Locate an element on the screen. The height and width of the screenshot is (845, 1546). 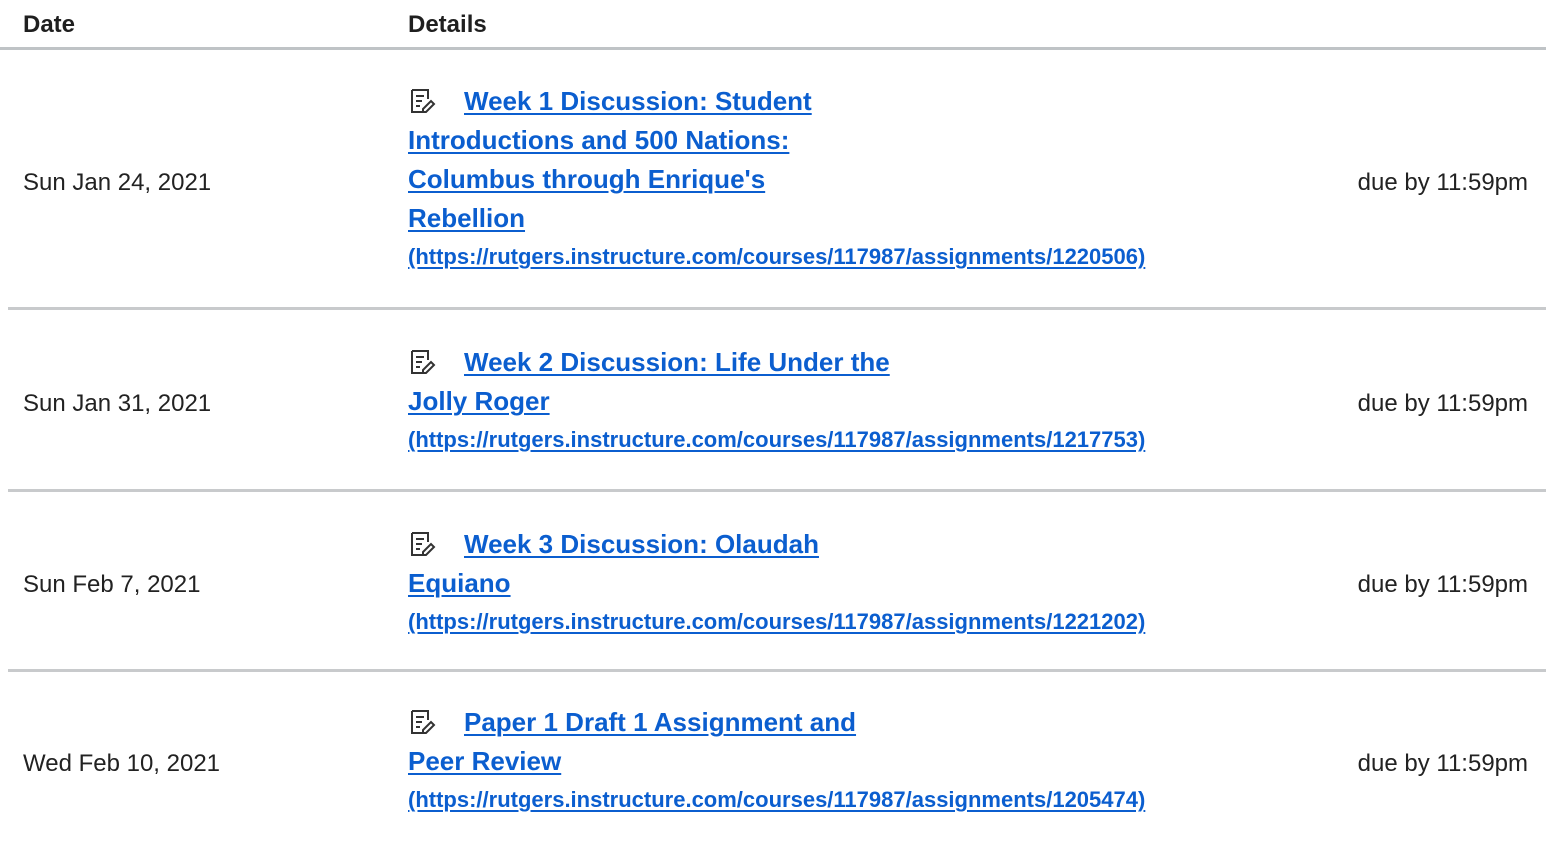
assignment-link: Paper 1 Draft 1 Assignment and is located at coordinates (878, 722).